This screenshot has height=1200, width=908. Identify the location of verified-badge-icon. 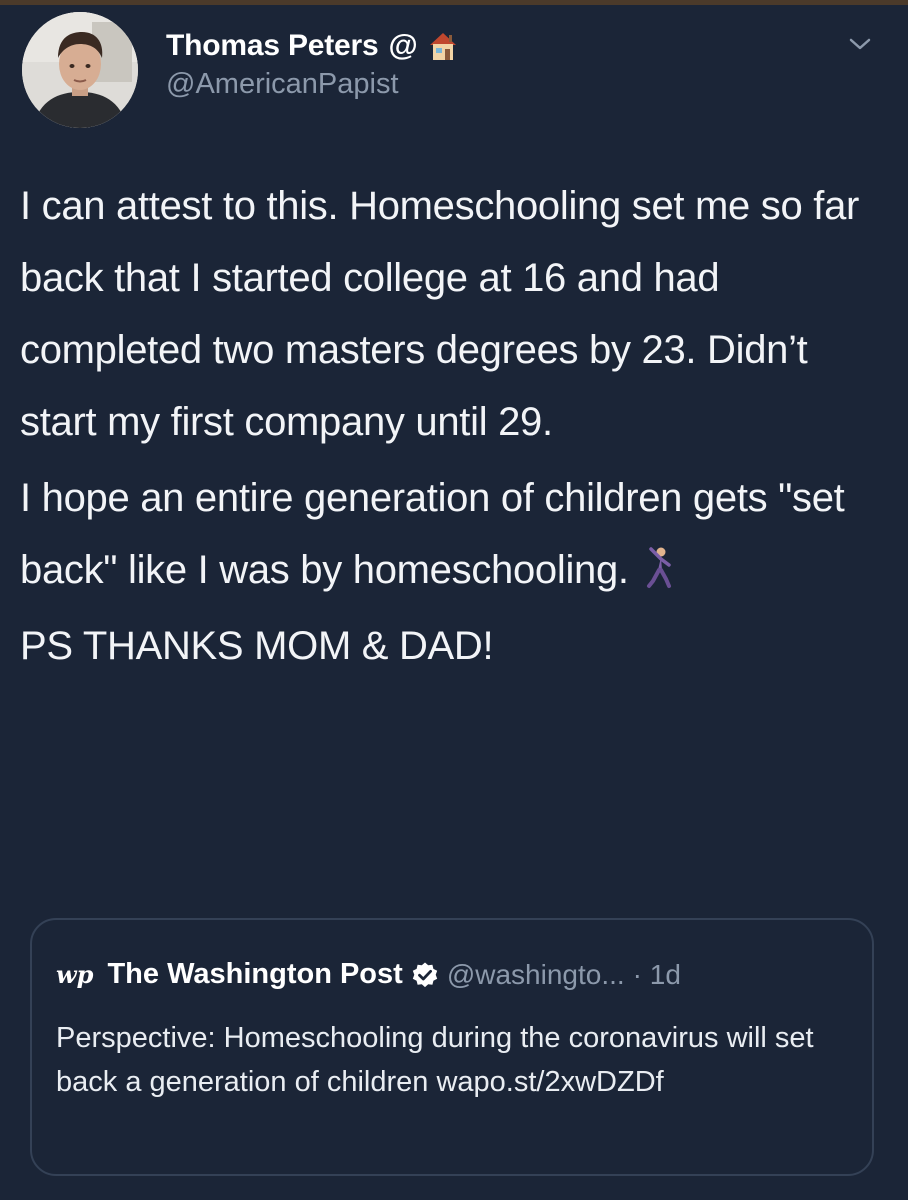
(425, 975).